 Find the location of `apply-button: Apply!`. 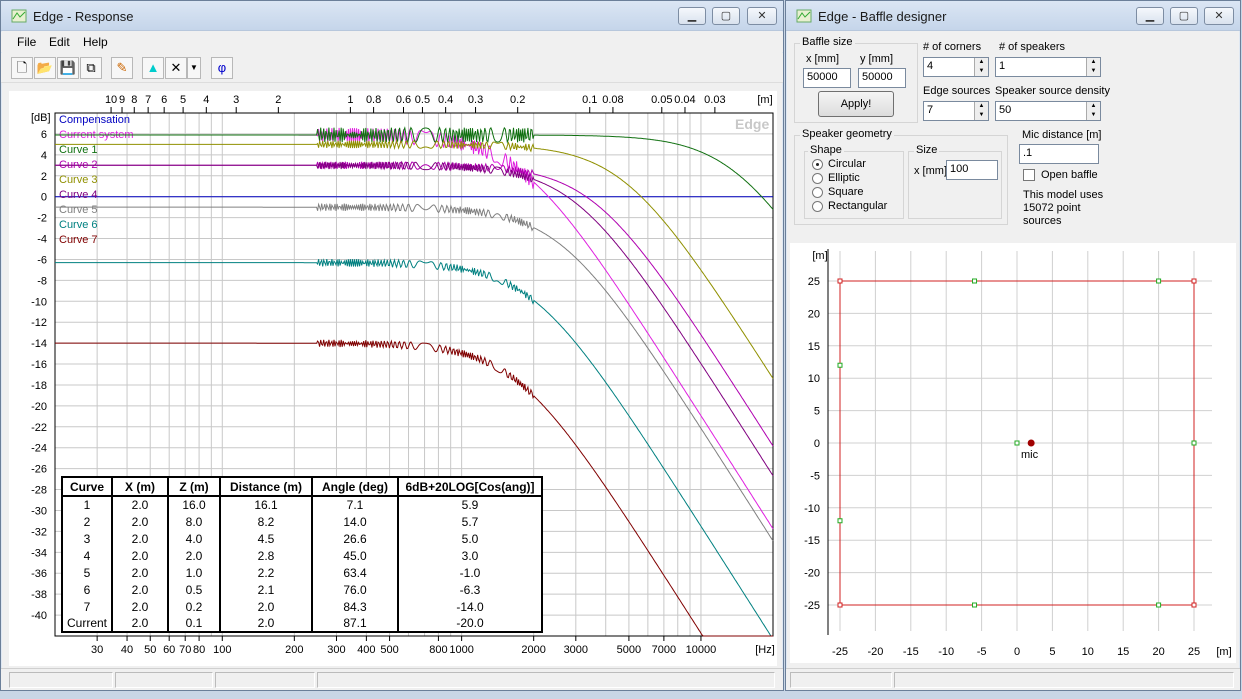

apply-button: Apply! is located at coordinates (856, 104).